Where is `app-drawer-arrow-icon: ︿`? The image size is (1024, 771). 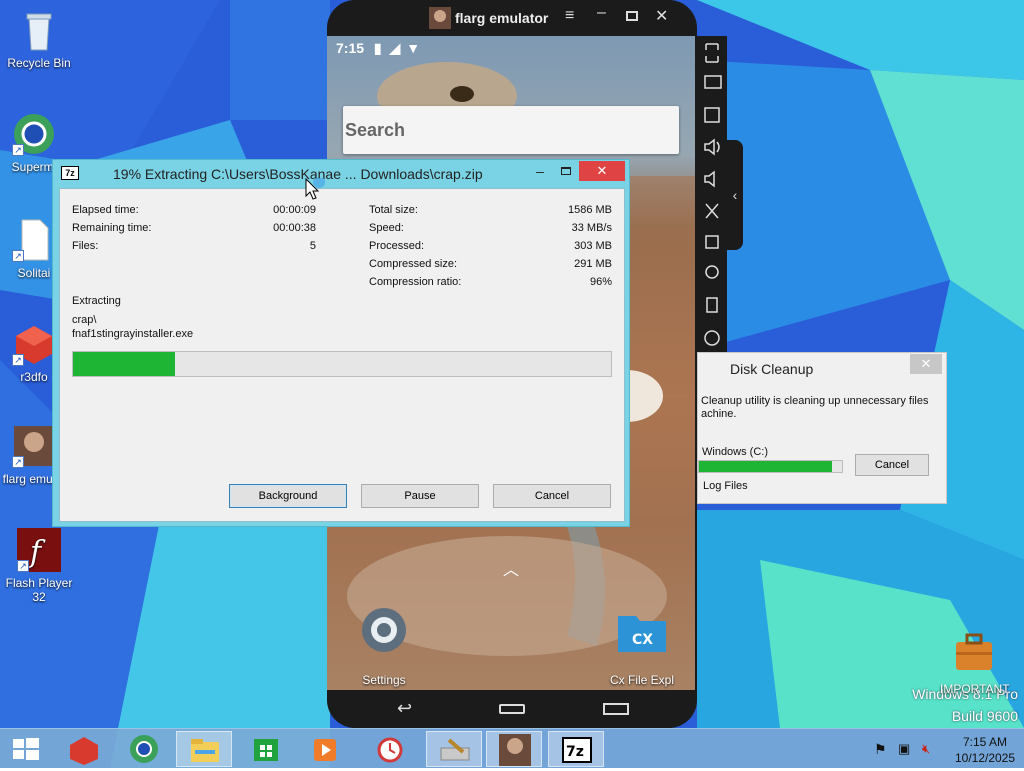
app-drawer-arrow-icon: ︿ is located at coordinates (511, 568).